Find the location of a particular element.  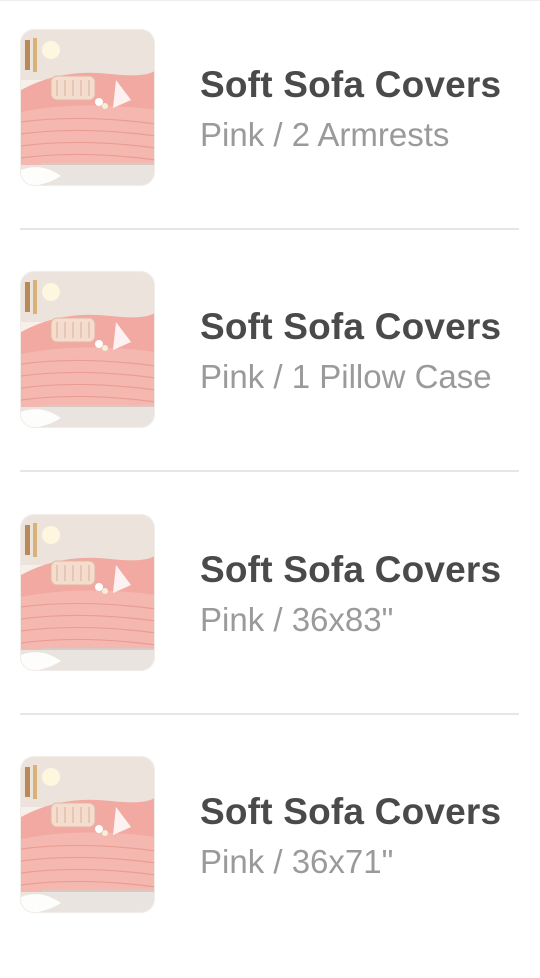

product-variant: Pink / 36x83" is located at coordinates (297, 619).